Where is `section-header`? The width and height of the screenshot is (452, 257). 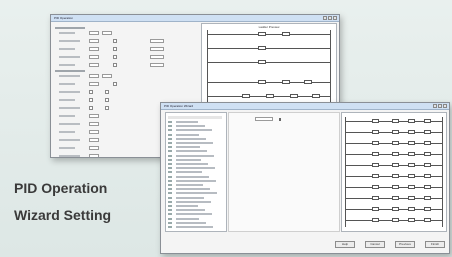 section-header is located at coordinates (70, 71).